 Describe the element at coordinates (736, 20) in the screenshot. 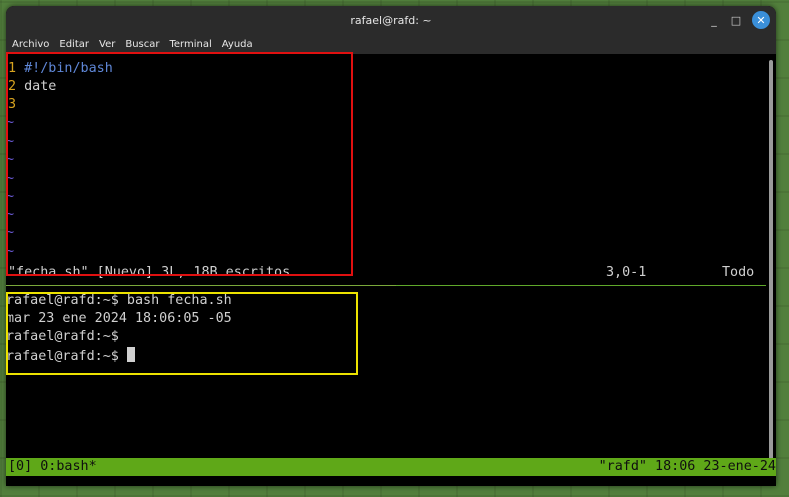

I see `maximize-icon: □` at that location.